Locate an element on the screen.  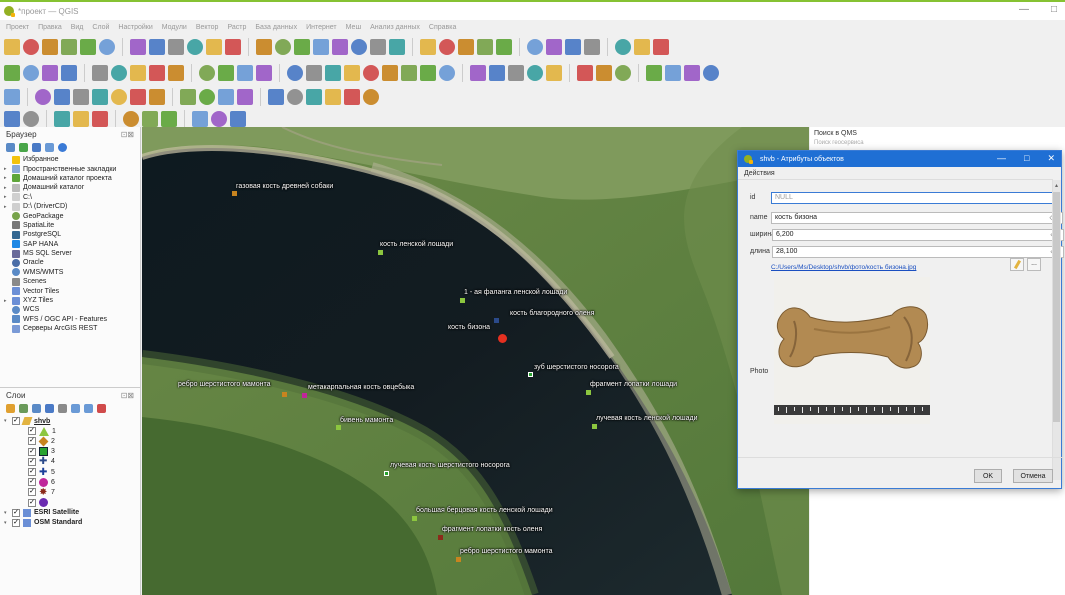
dialog-scrollbar: ▴ is located at coordinates (1056, 330).